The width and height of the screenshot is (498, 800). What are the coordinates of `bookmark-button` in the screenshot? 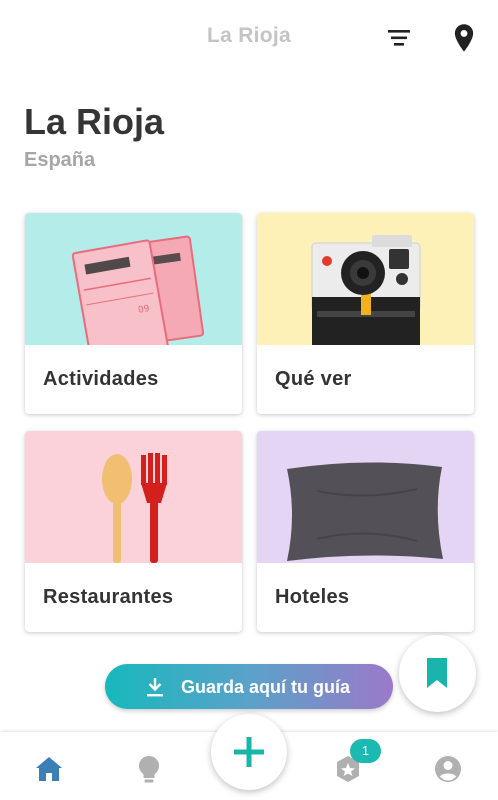 It's located at (437, 673).